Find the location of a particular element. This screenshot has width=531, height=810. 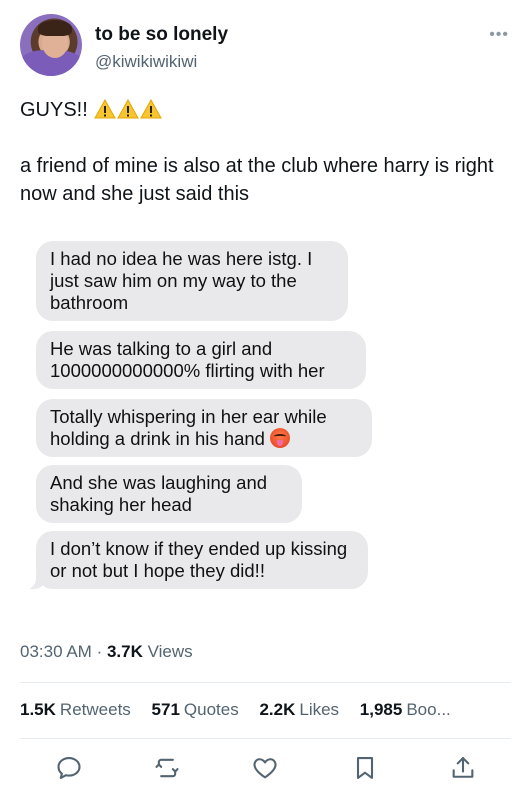

bubble-tail is located at coordinates (36, 582).